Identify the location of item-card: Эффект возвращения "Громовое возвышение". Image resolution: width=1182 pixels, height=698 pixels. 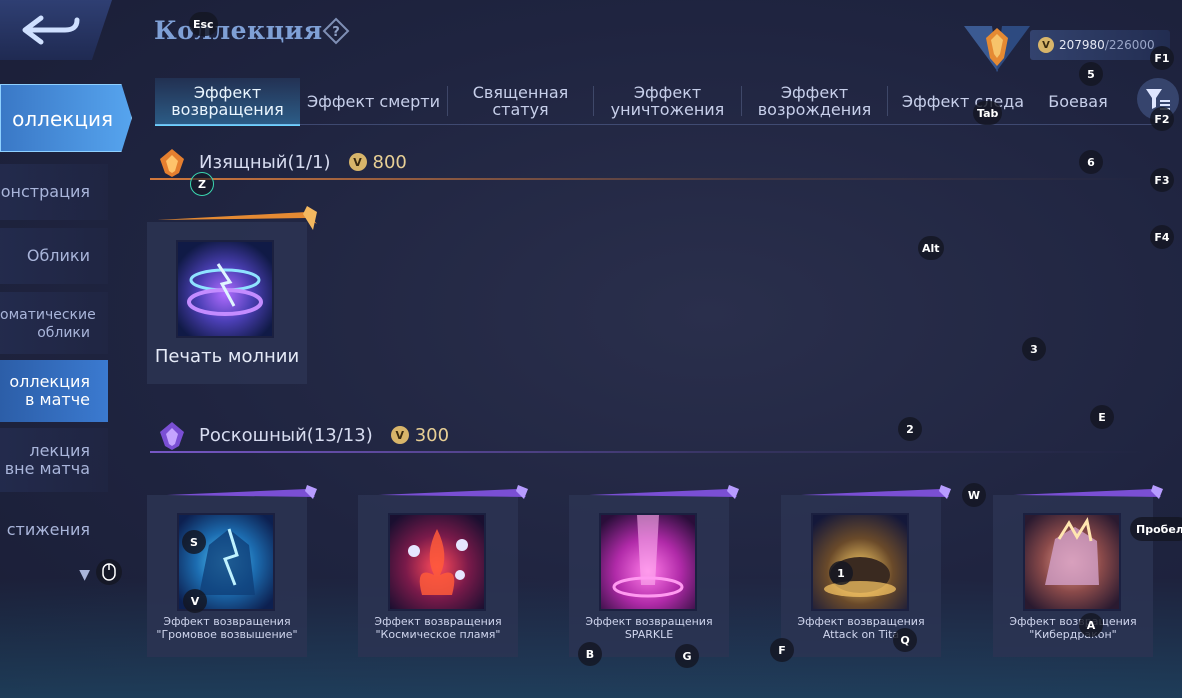
(232, 571).